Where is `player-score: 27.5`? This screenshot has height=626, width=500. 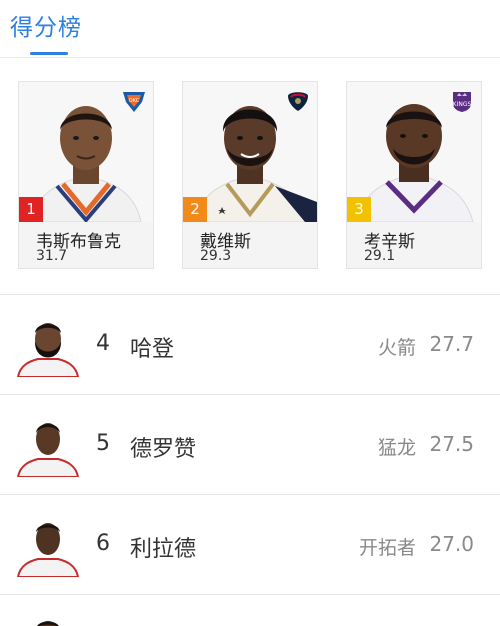 player-score: 27.5 is located at coordinates (451, 444).